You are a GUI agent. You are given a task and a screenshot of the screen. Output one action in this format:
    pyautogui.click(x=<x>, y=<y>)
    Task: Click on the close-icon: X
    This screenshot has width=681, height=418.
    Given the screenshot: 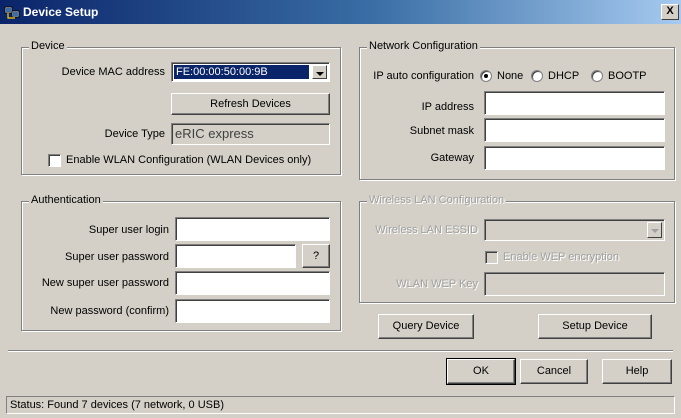 What is the action you would take?
    pyautogui.click(x=670, y=12)
    